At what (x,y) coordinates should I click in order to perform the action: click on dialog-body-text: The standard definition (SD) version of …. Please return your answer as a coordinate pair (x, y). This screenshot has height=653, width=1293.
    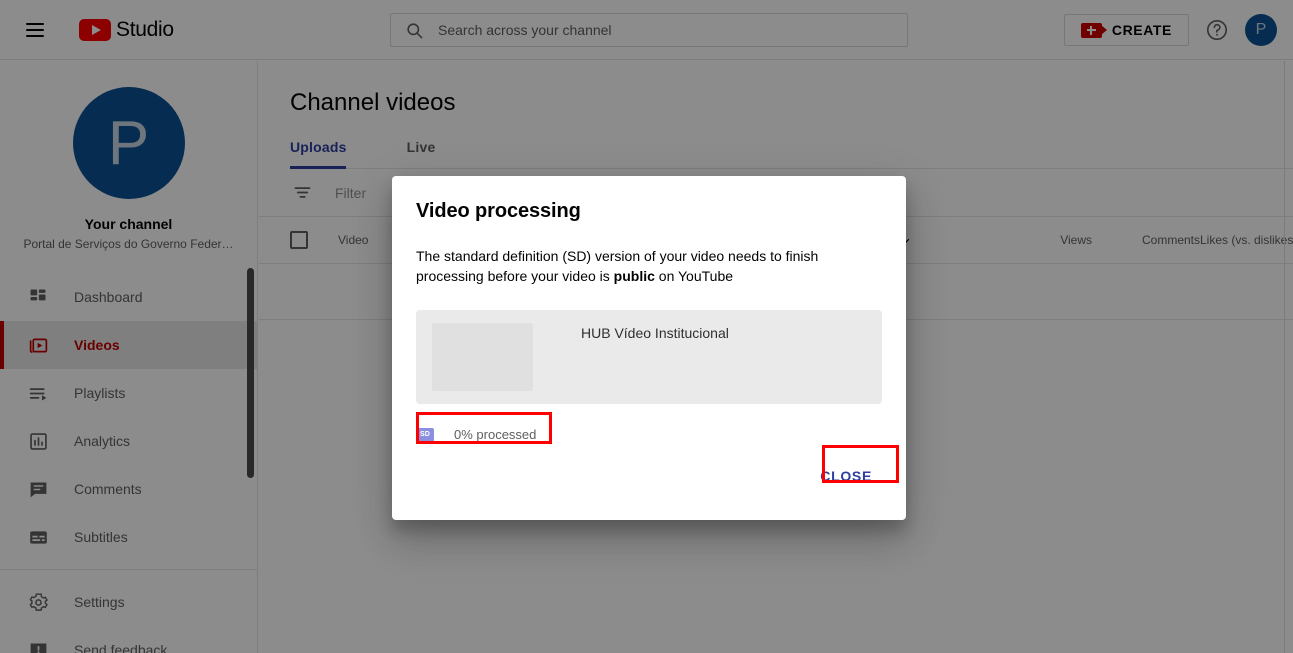
    Looking at the image, I should click on (639, 266).